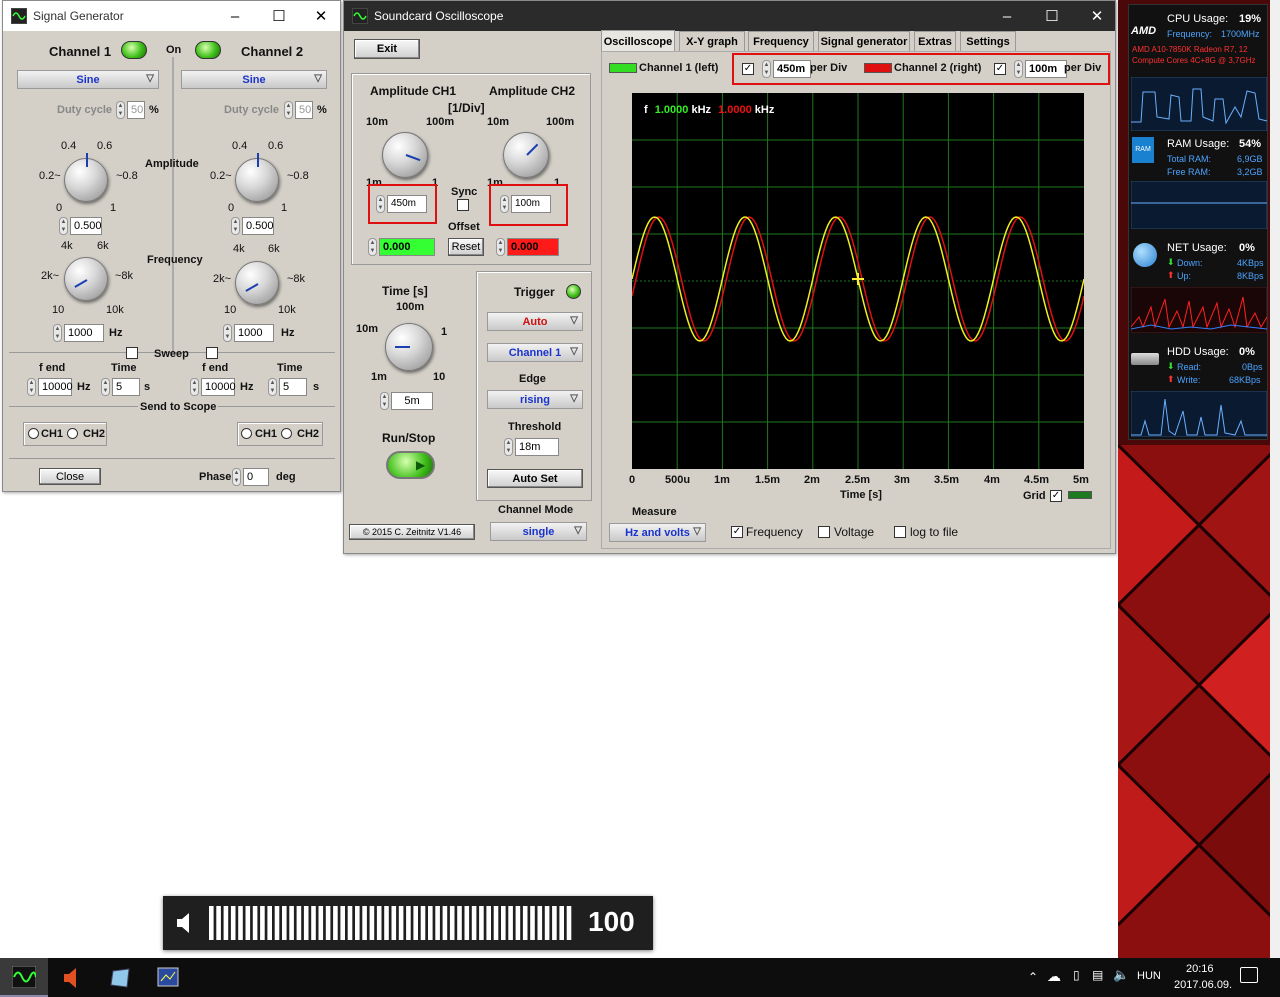  Describe the element at coordinates (130, 110) in the screenshot. I see `ch1-duty-spinner: ▲ ▼ 50` at that location.